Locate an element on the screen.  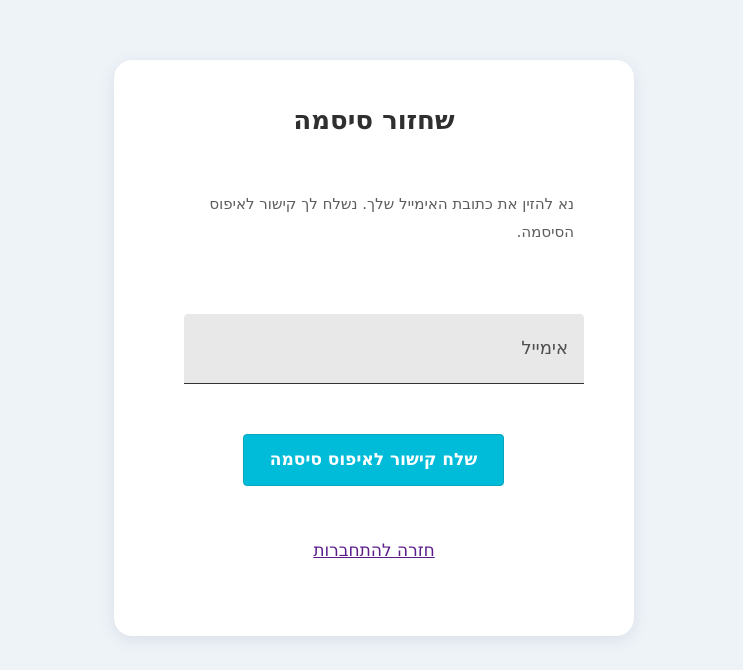
send-reset-link-button: שלח קישור לאיפוס סיסמה is located at coordinates (373, 460).